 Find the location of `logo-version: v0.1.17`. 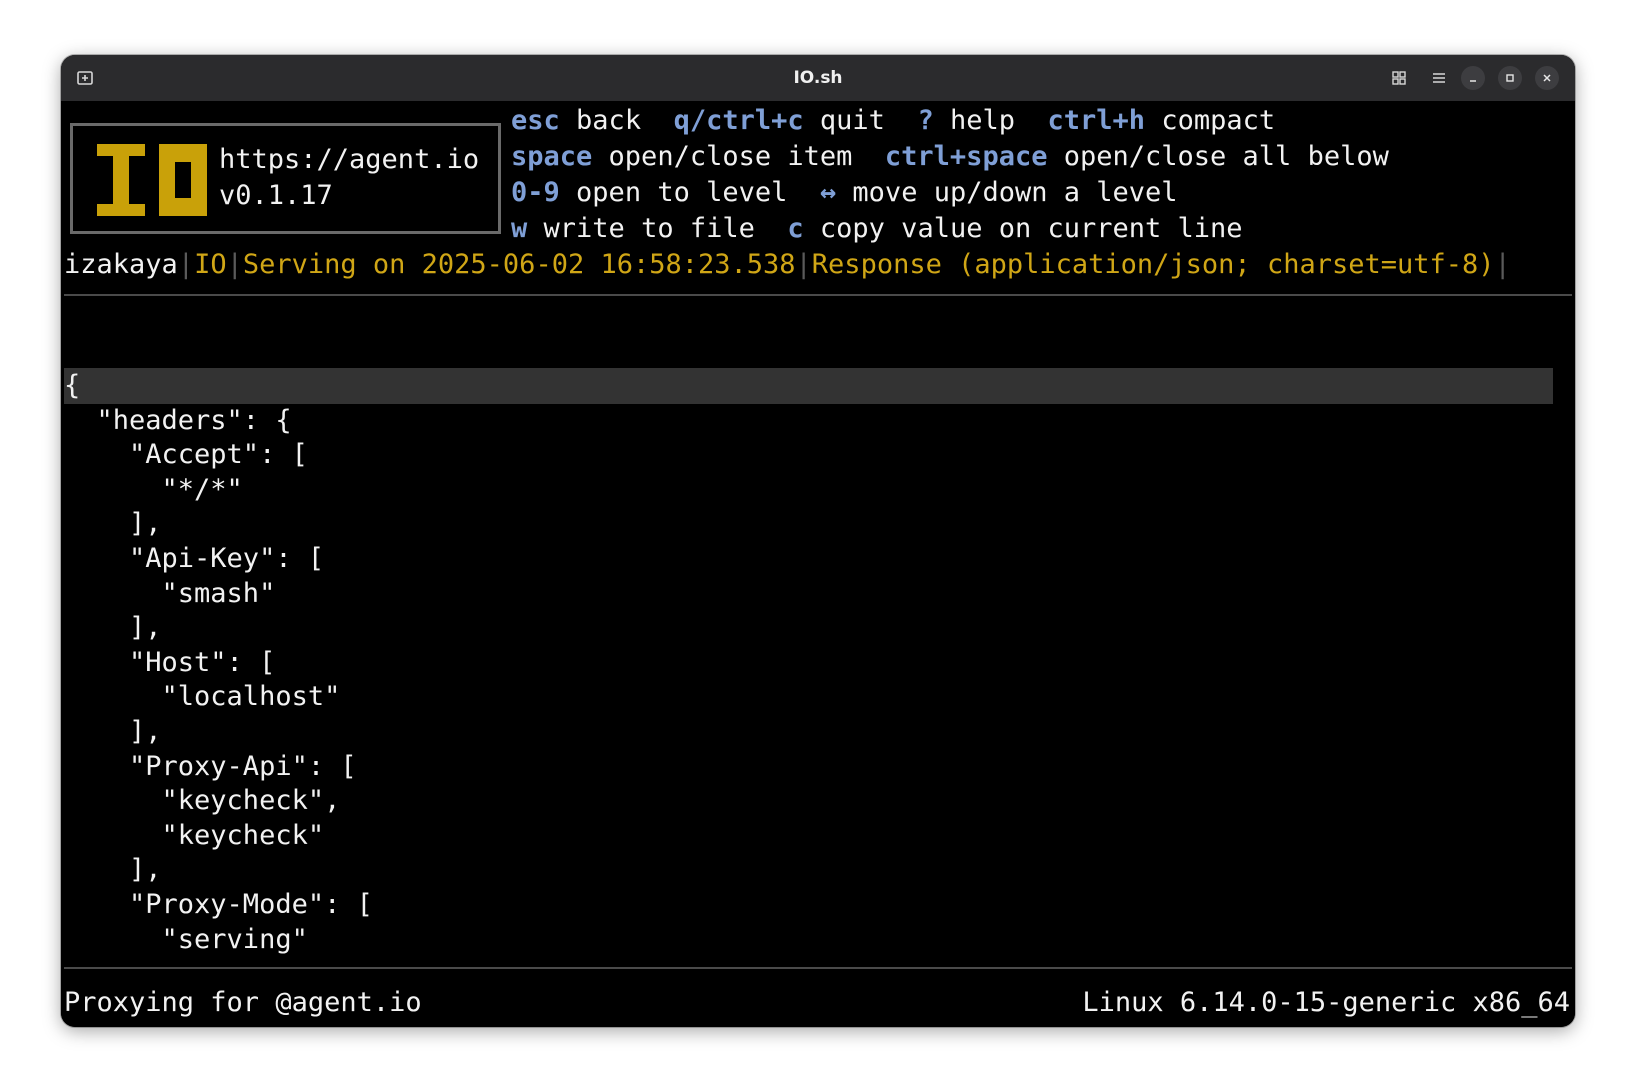

logo-version: v0.1.17 is located at coordinates (276, 195).